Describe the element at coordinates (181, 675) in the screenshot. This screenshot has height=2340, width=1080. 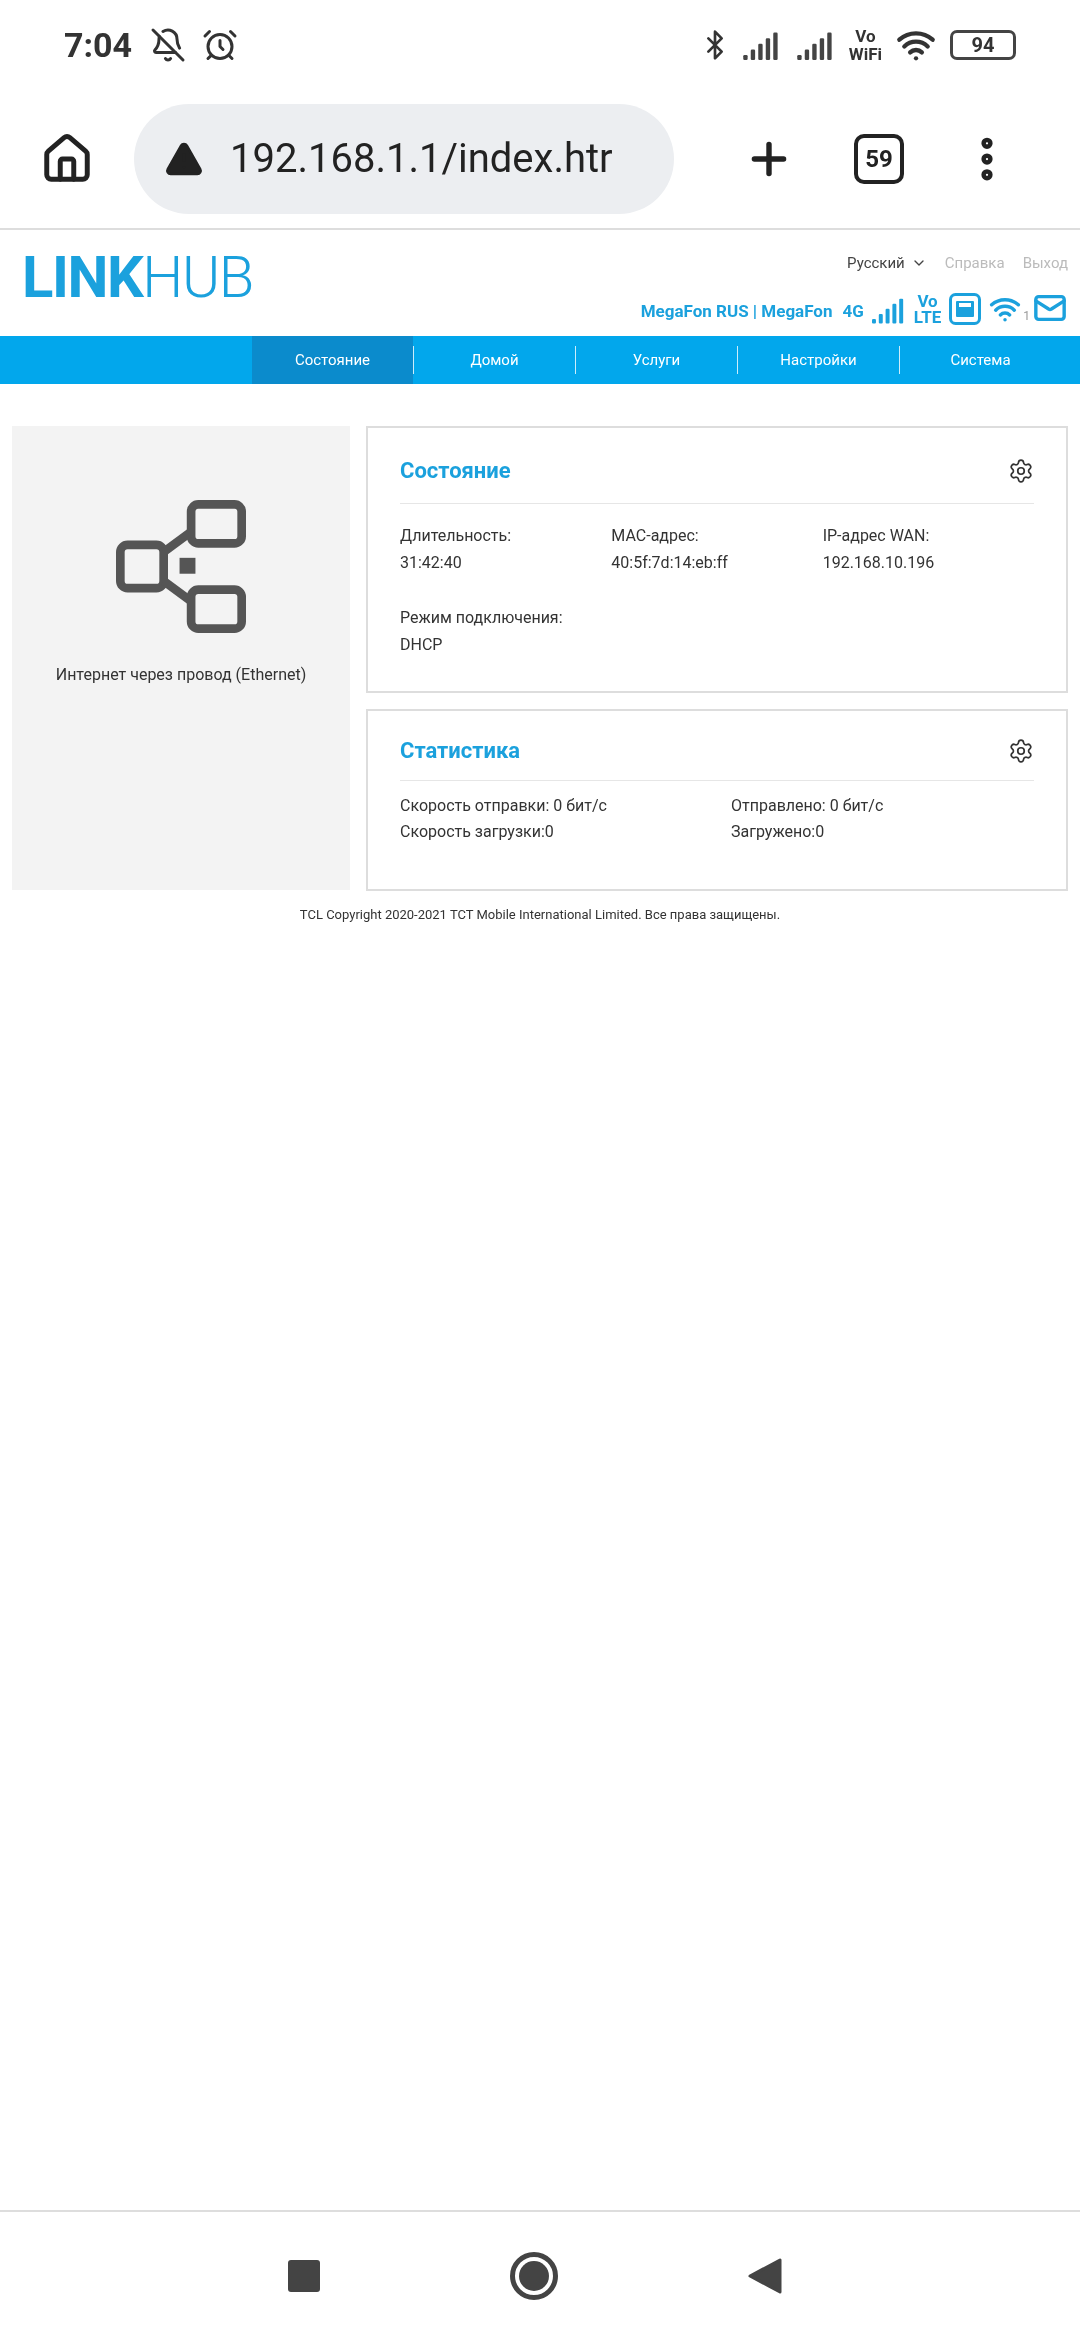
I see `connection-type-label: Интернет через провод (Ethernet)` at that location.